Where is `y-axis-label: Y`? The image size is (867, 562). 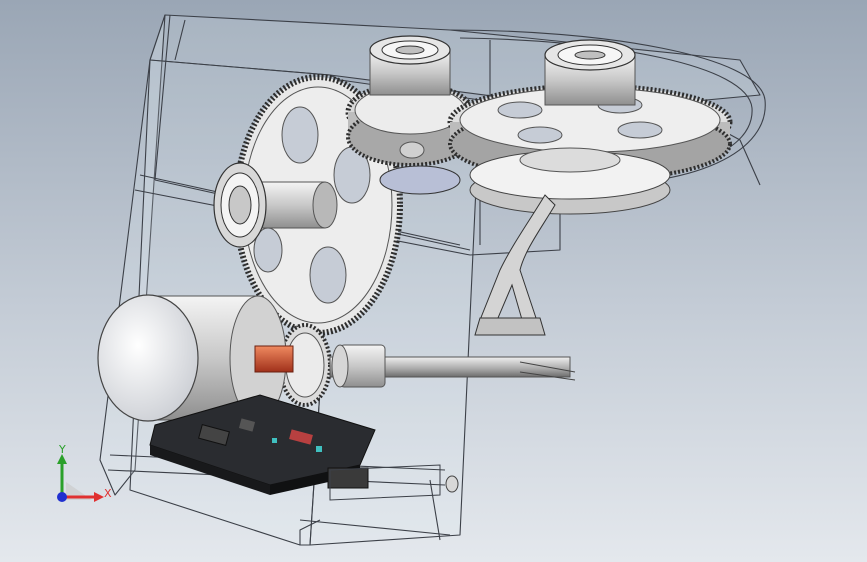 y-axis-label: Y is located at coordinates (62, 449).